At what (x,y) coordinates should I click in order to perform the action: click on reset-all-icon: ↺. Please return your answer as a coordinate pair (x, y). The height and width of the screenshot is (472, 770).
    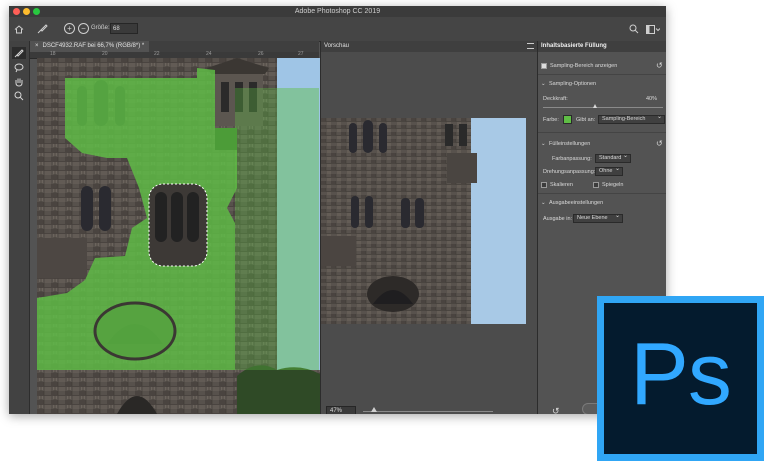
    Looking at the image, I should click on (556, 410).